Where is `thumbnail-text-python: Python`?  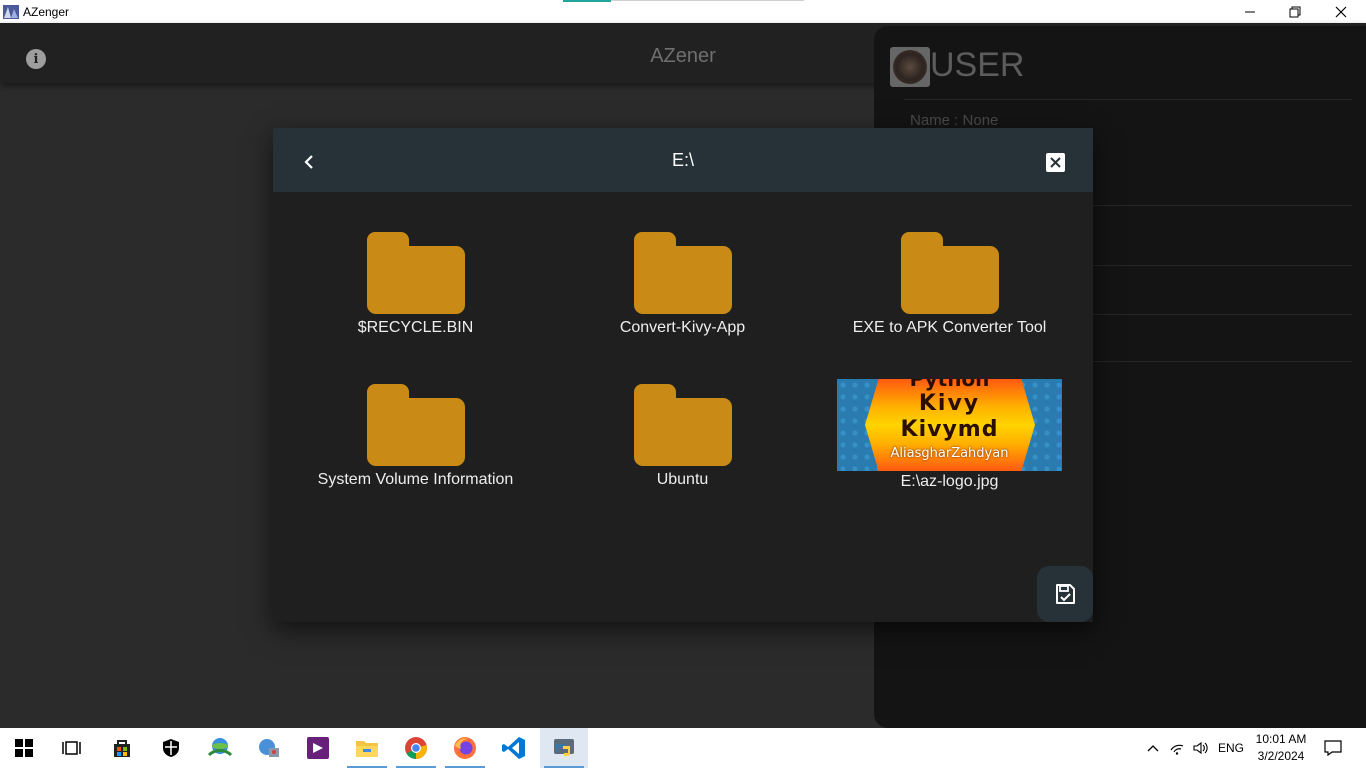 thumbnail-text-python: Python is located at coordinates (949, 385).